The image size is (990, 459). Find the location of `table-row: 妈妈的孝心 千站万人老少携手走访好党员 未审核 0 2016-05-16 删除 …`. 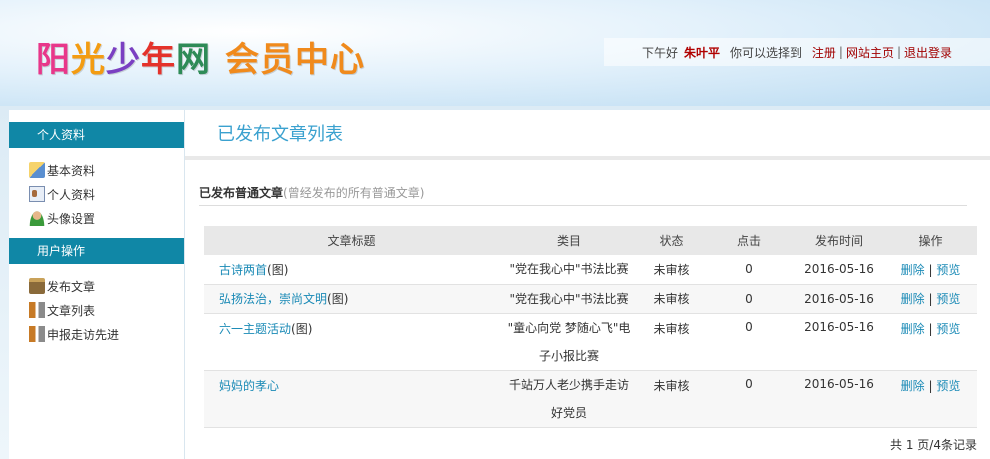

table-row: 妈妈的孝心 千站万人老少携手走访好党员 未审核 0 2016-05-16 删除 … is located at coordinates (590, 399).